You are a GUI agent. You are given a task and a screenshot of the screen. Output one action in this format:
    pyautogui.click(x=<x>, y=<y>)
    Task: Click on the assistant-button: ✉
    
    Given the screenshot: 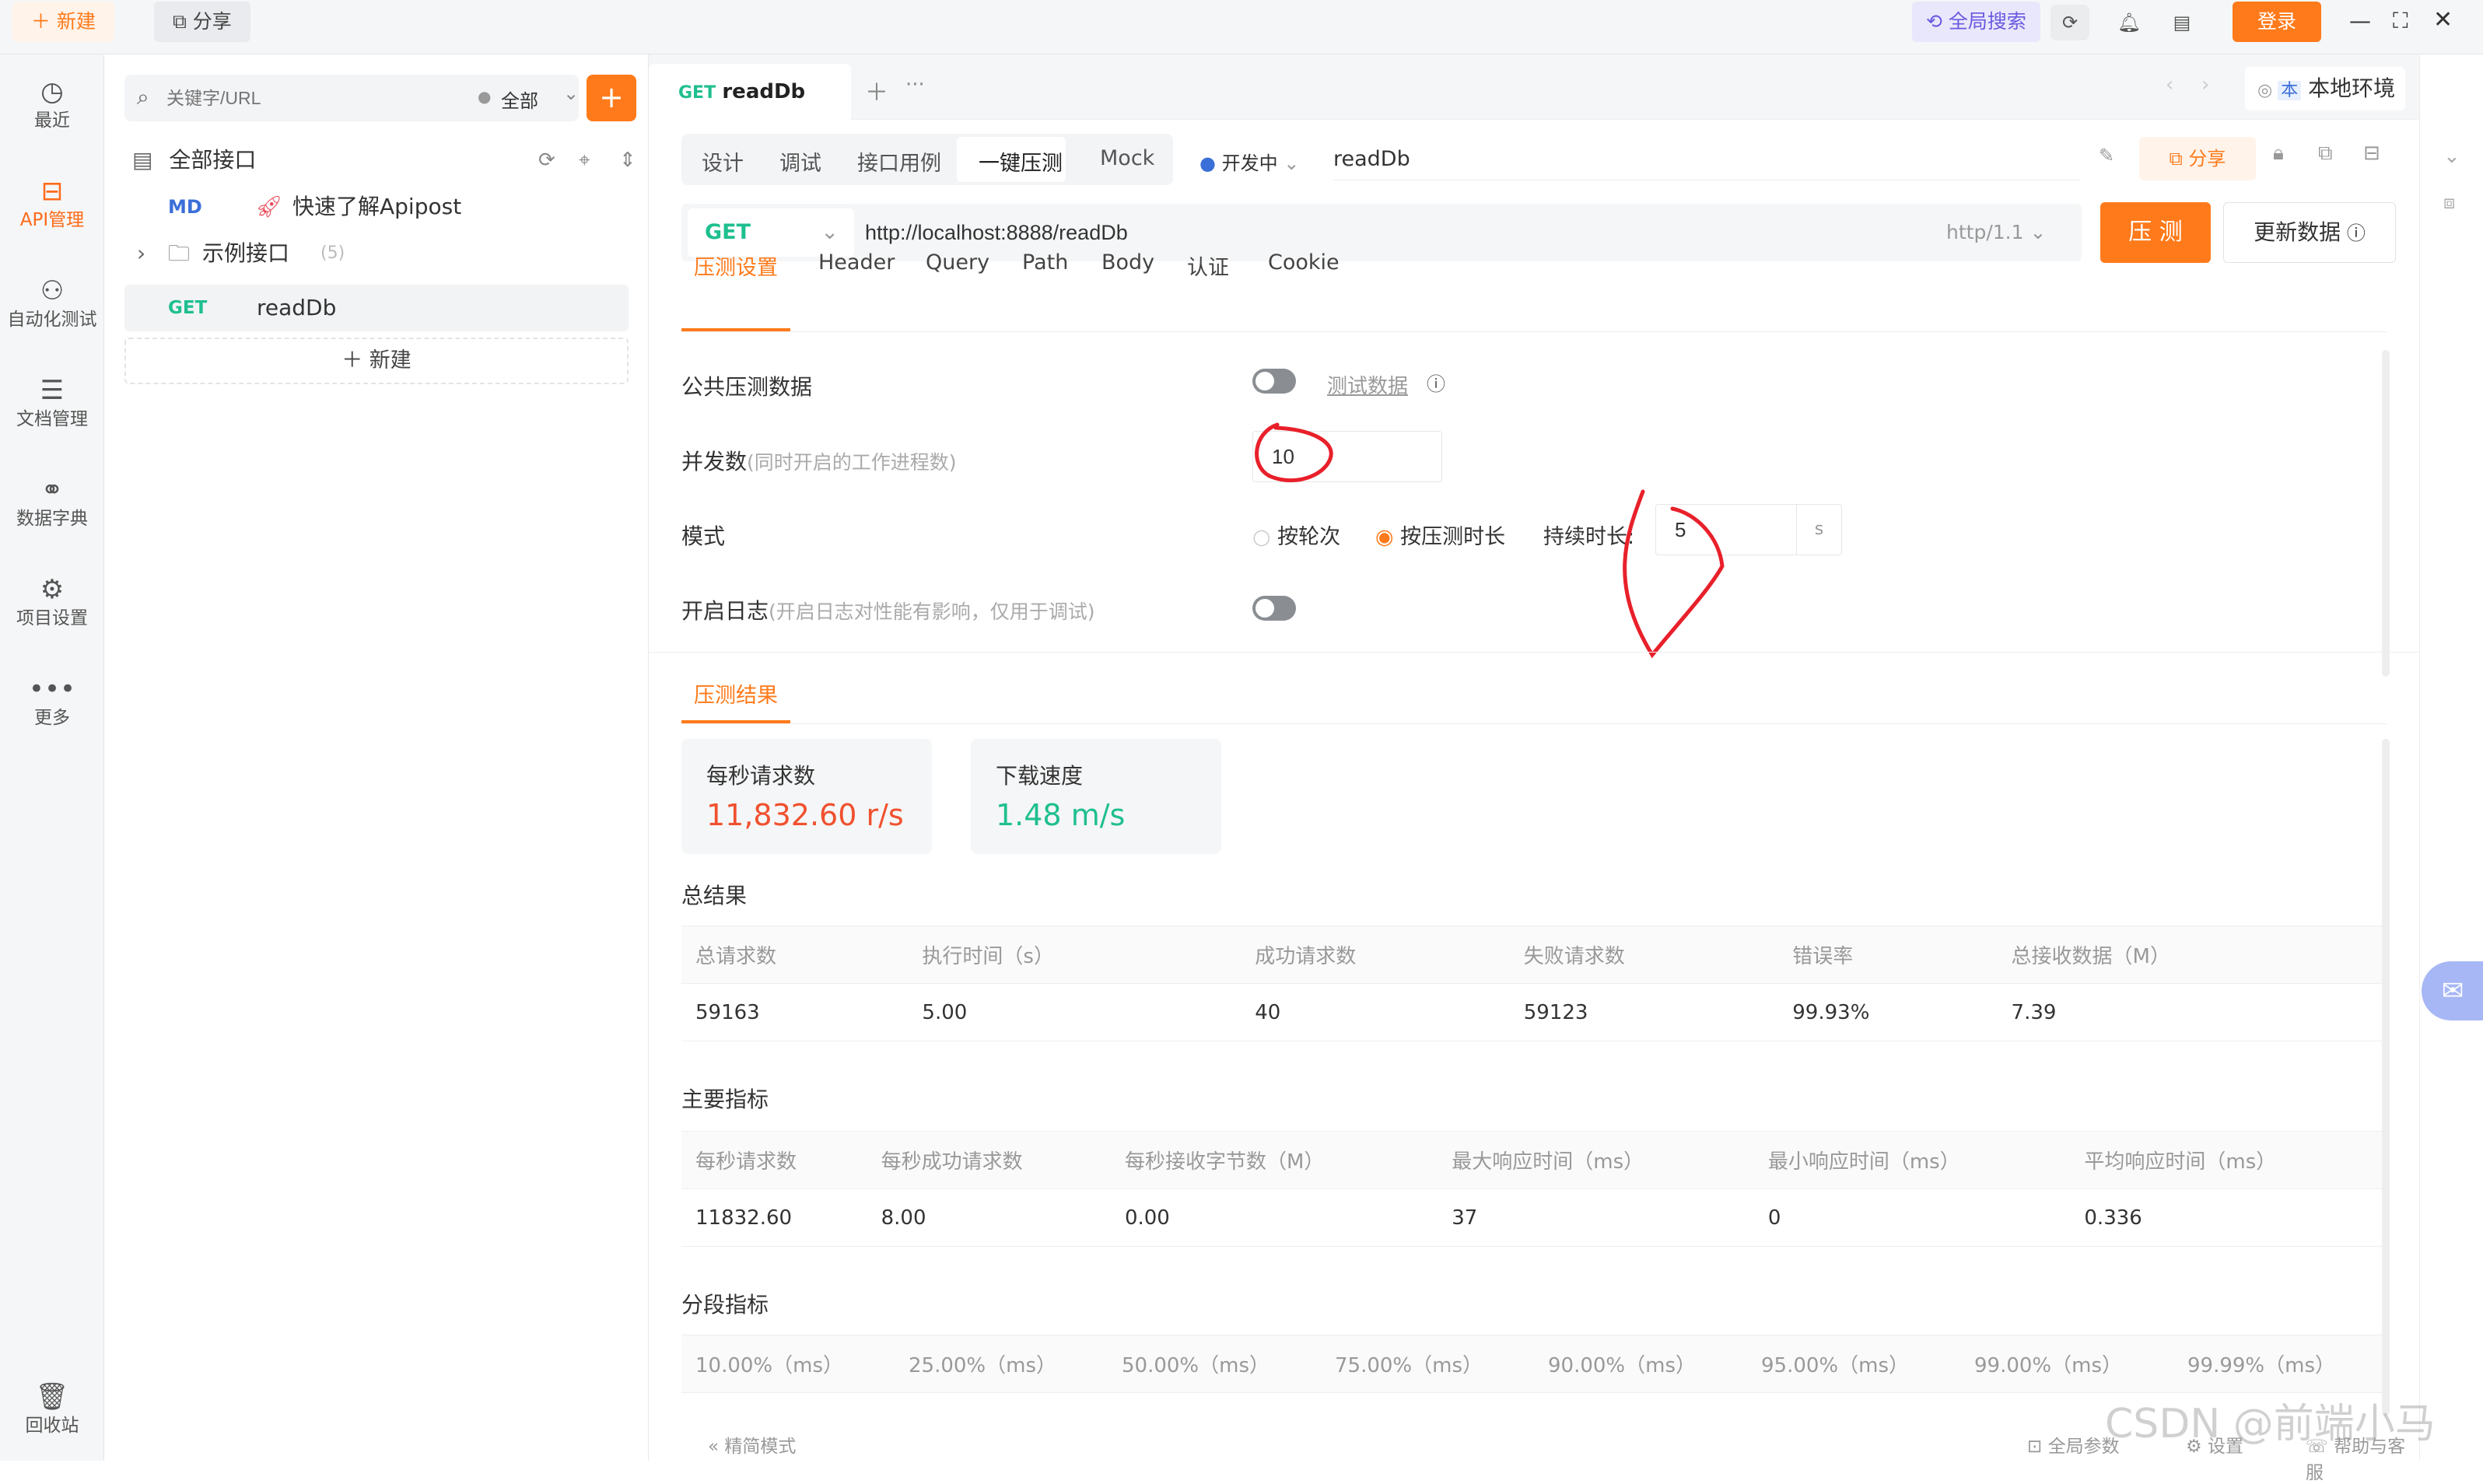 What is the action you would take?
    pyautogui.click(x=2452, y=990)
    